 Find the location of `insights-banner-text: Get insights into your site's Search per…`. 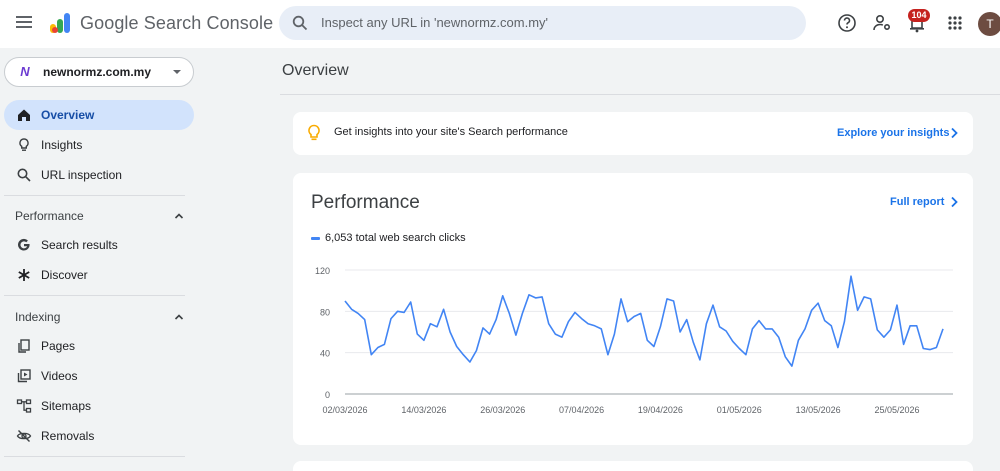

insights-banner-text: Get insights into your site's Search per… is located at coordinates (451, 132).